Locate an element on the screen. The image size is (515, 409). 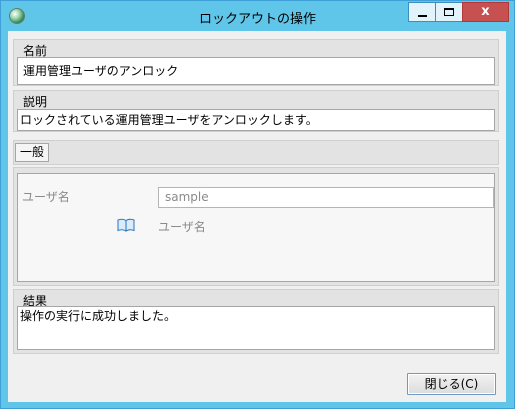
name-group: 名前 運用管理ユーザのアンロック is located at coordinates (256, 62).